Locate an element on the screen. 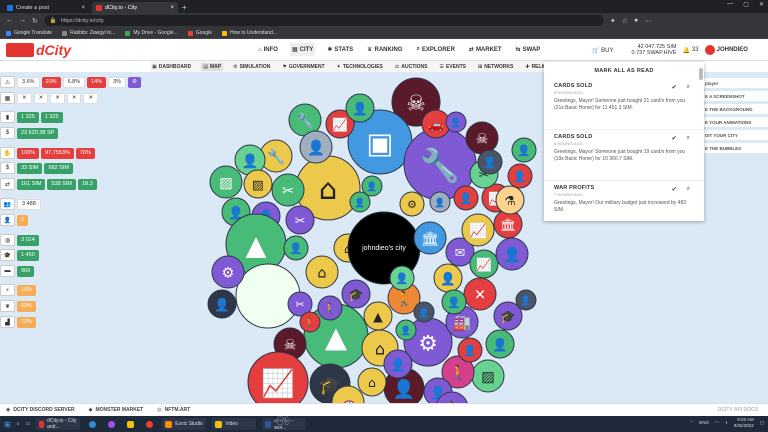 This screenshot has height=432, width=768. volume-icon: ◖ is located at coordinates (726, 423).